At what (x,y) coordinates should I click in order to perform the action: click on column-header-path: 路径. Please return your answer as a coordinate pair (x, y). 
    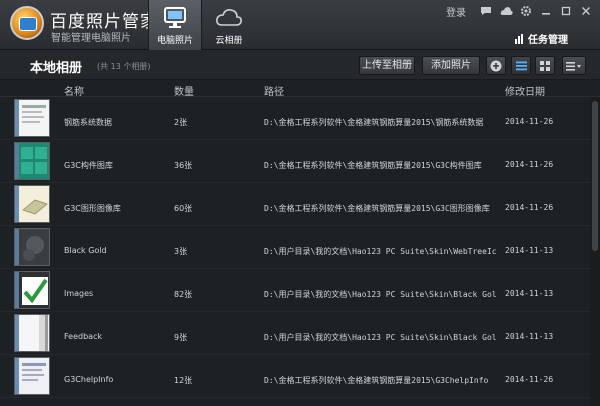
    Looking at the image, I should click on (274, 90).